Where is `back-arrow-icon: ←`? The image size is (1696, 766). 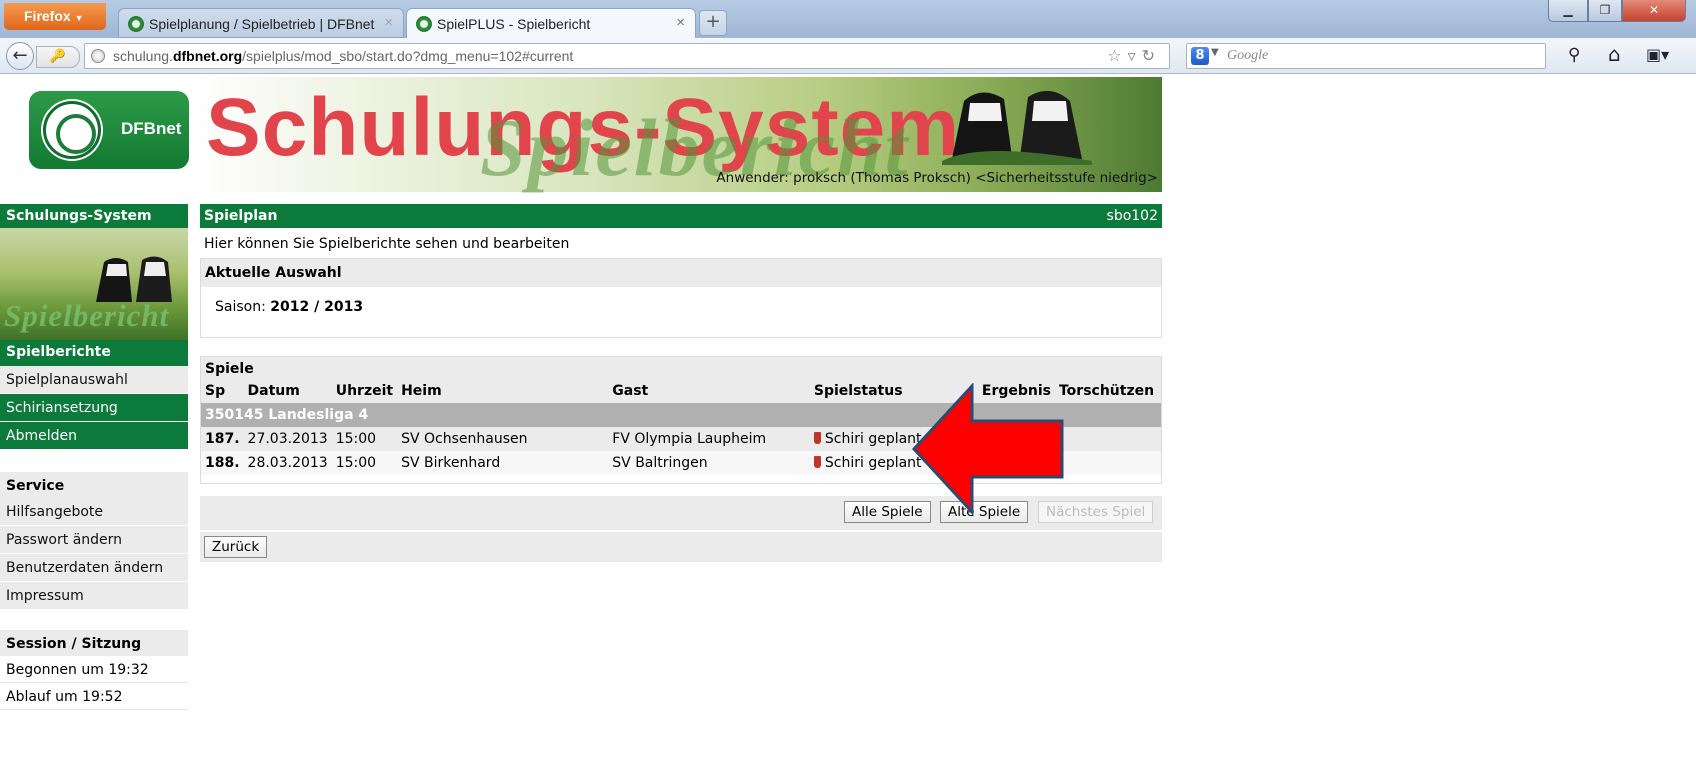
back-arrow-icon: ← is located at coordinates (20, 56).